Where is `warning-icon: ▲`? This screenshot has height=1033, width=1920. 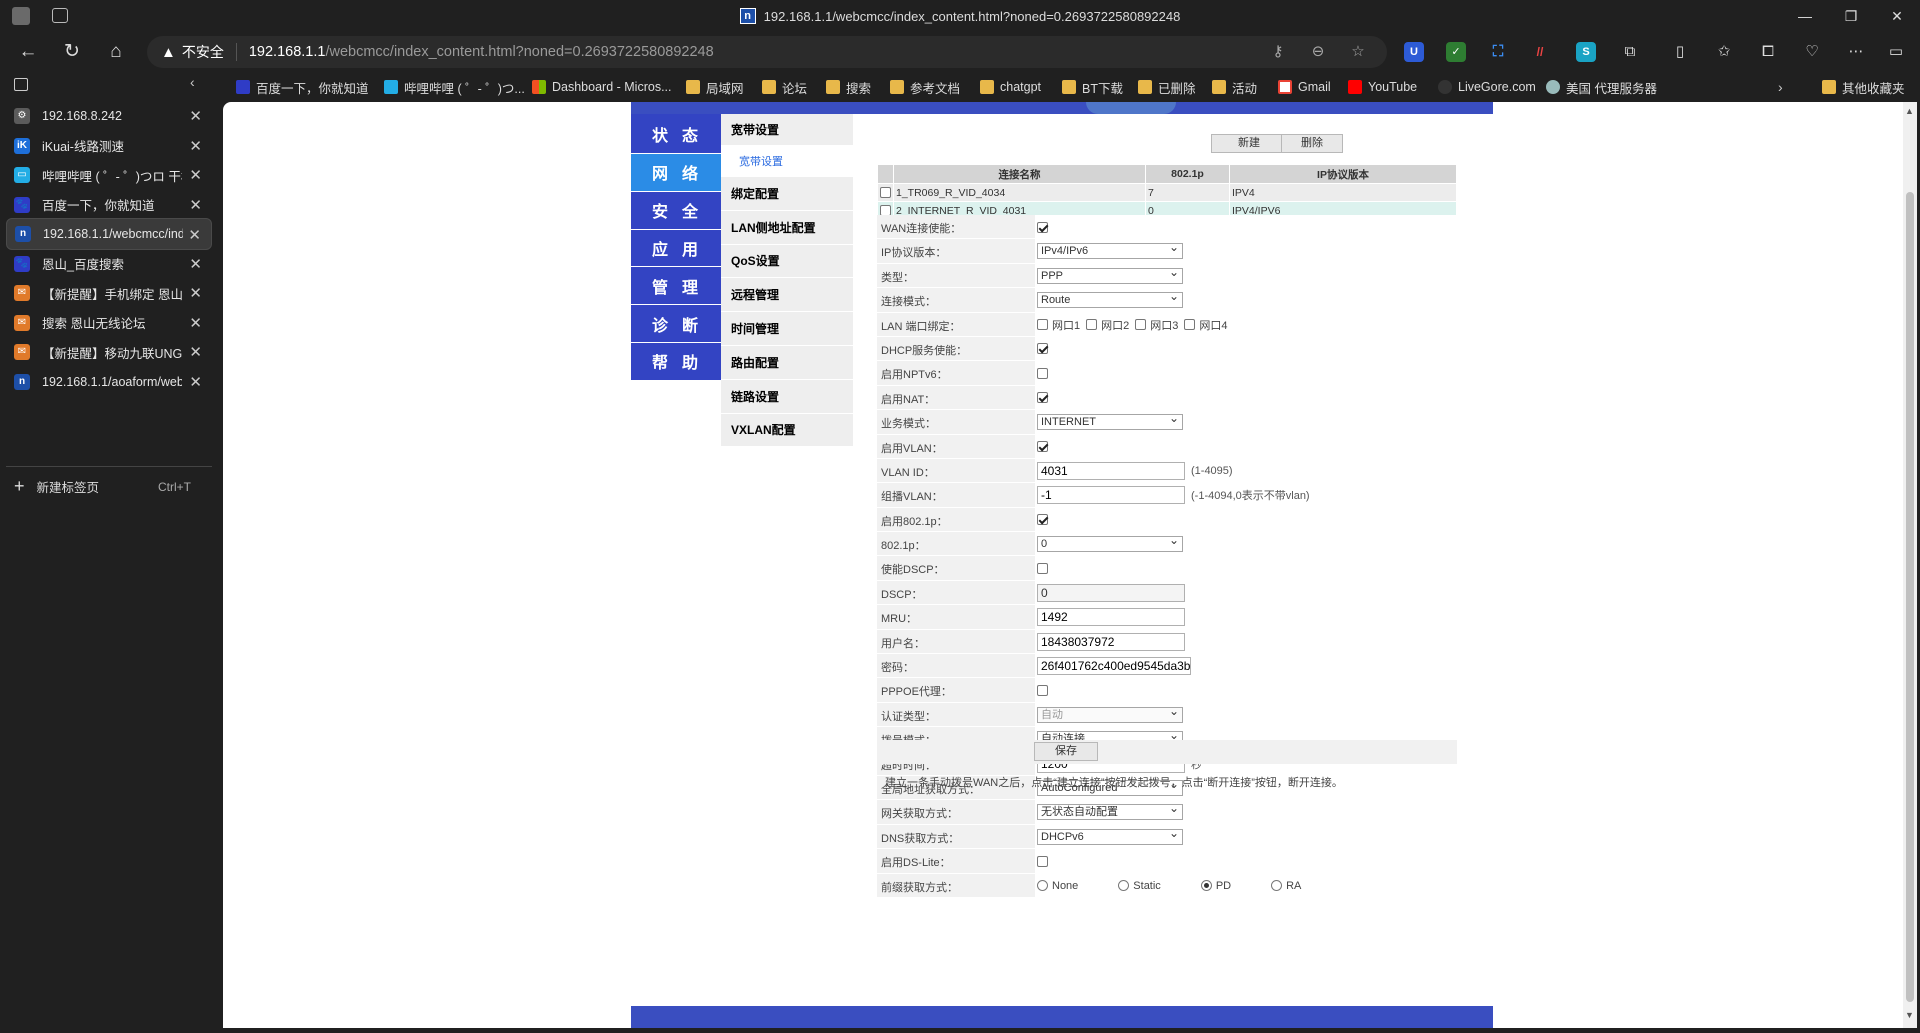 warning-icon: ▲ is located at coordinates (168, 52).